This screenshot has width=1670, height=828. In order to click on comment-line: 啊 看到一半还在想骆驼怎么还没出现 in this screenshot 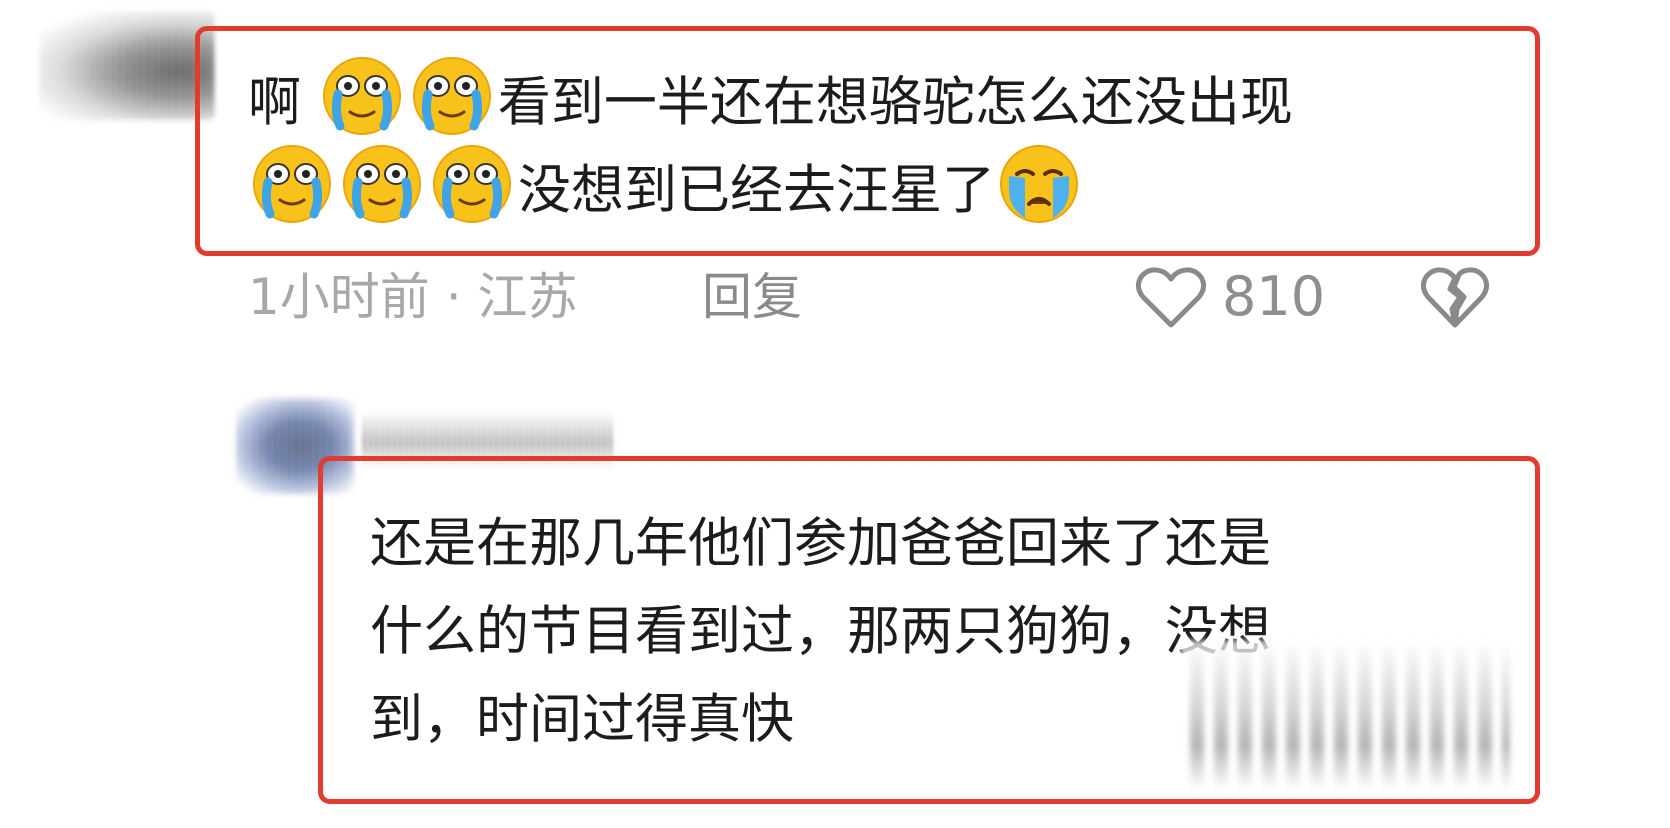, I will do `click(770, 98)`.